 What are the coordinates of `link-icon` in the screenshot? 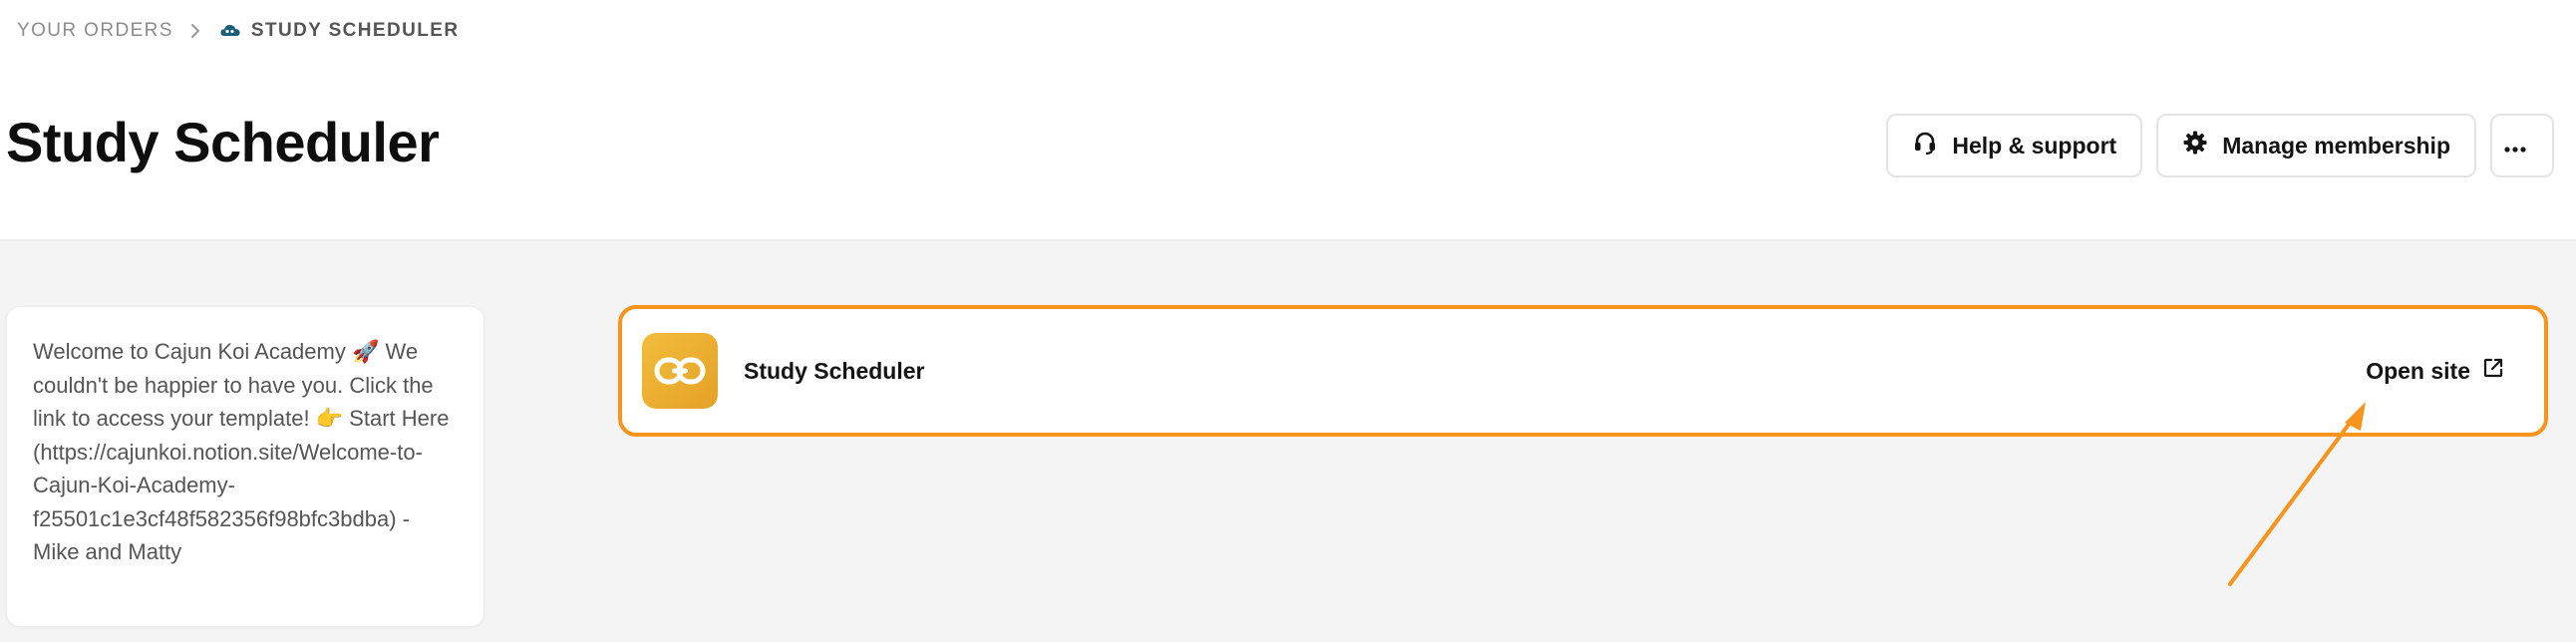 It's located at (680, 371).